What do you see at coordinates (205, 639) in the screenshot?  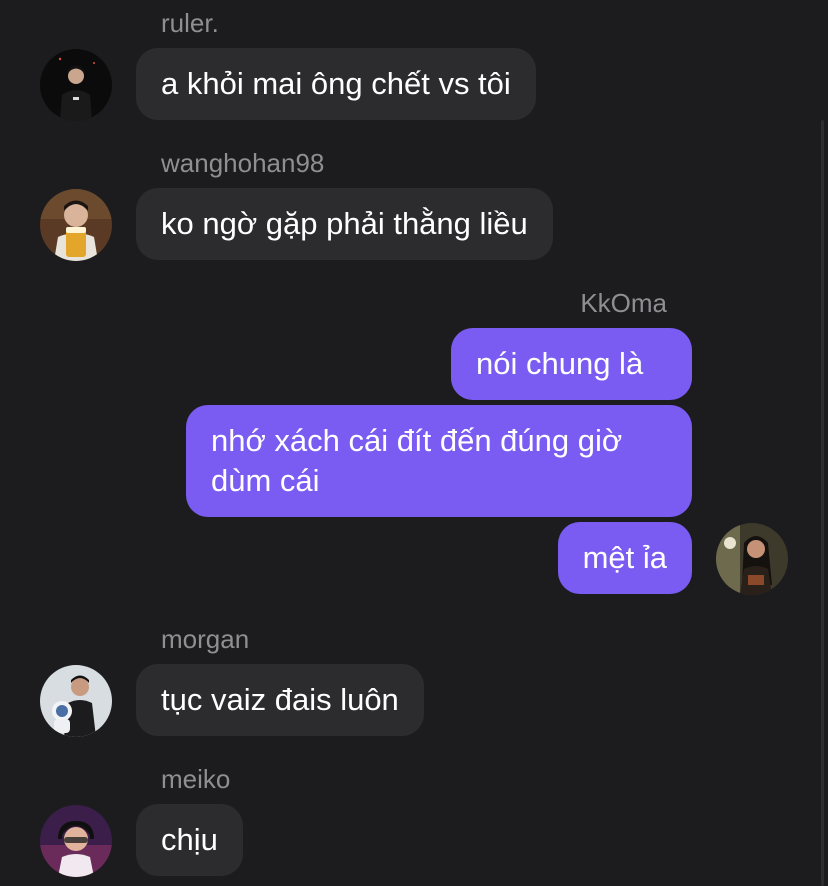 I see `sender-name: morgan` at bounding box center [205, 639].